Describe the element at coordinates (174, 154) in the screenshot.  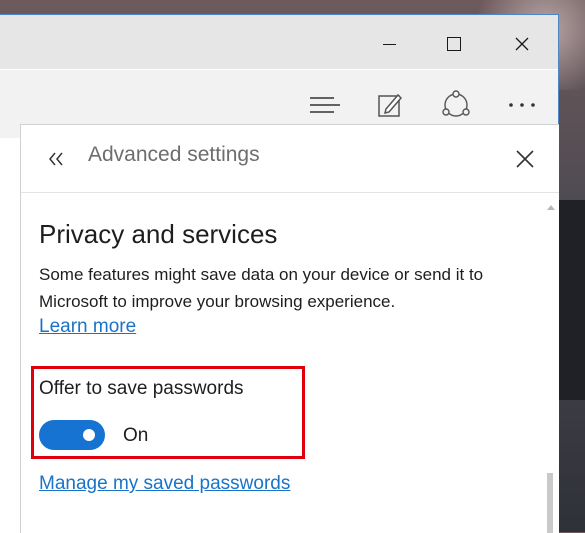
I see `pane-title: Advanced settings` at that location.